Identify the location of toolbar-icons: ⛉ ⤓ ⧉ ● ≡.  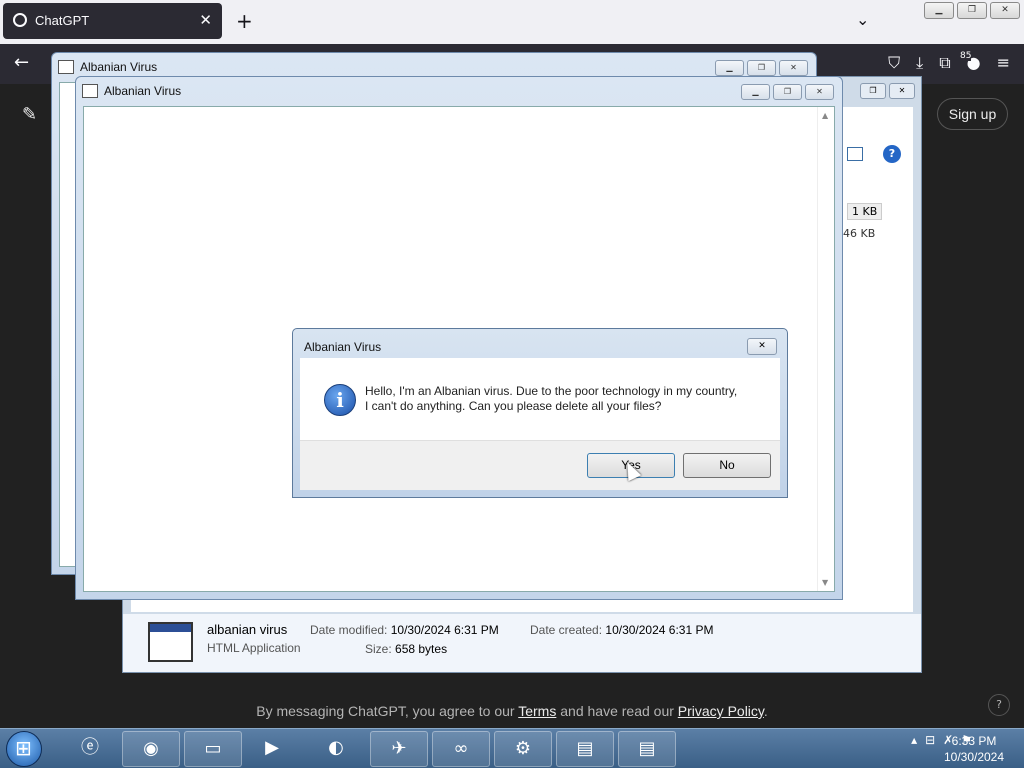
(949, 63).